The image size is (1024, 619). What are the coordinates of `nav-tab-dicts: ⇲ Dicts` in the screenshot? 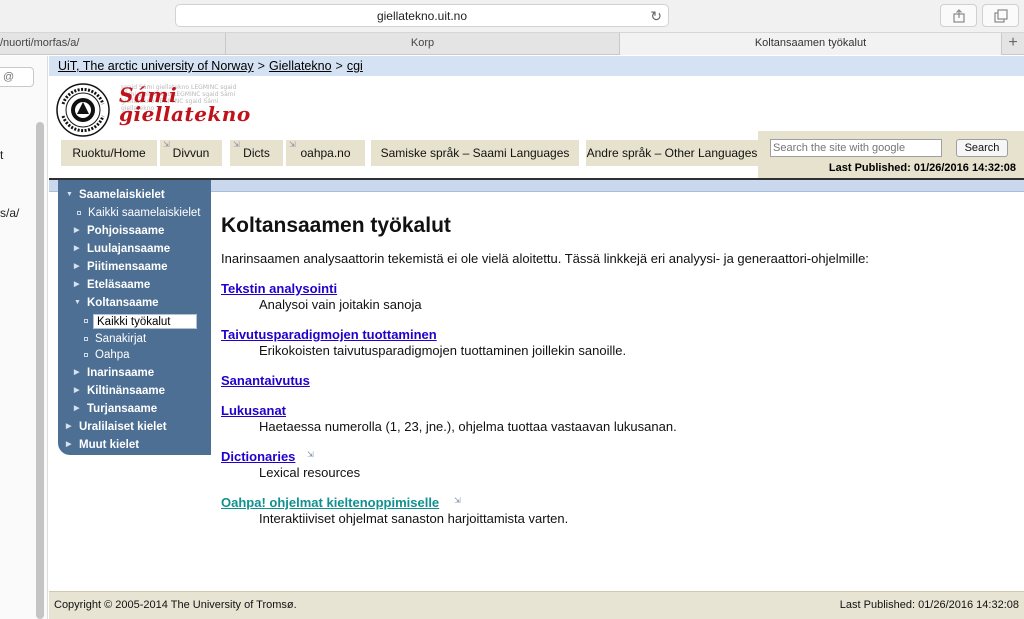 It's located at (256, 153).